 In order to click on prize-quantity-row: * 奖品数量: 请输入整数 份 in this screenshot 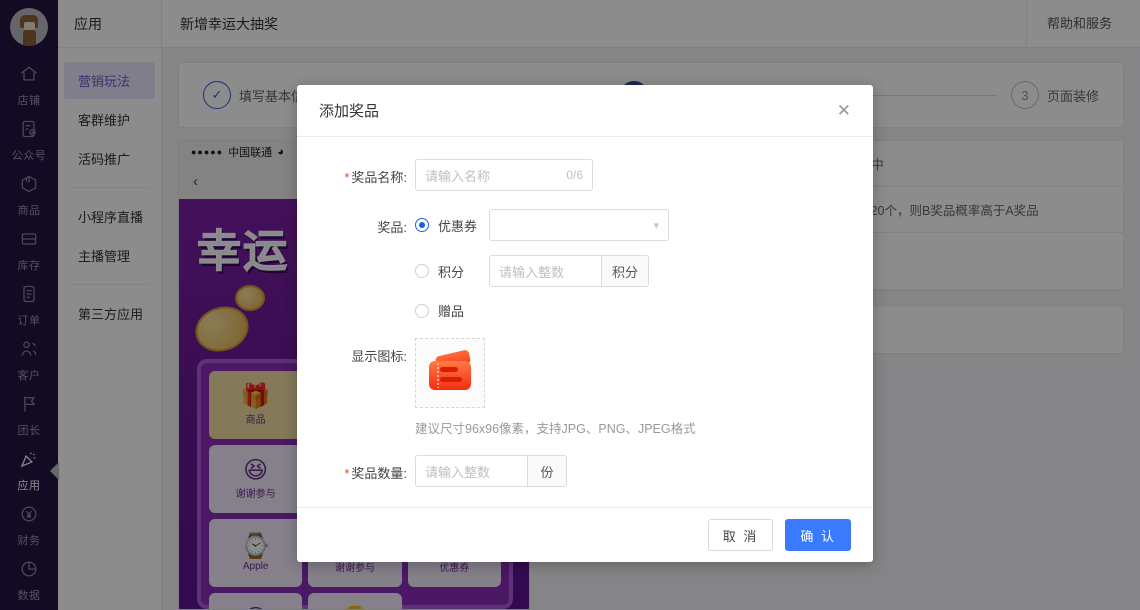, I will do `click(585, 471)`.